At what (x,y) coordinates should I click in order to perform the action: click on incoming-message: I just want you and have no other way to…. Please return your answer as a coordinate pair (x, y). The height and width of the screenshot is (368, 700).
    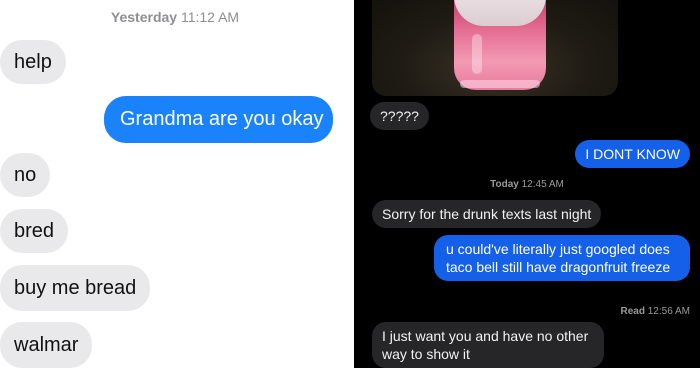
    Looking at the image, I should click on (488, 345).